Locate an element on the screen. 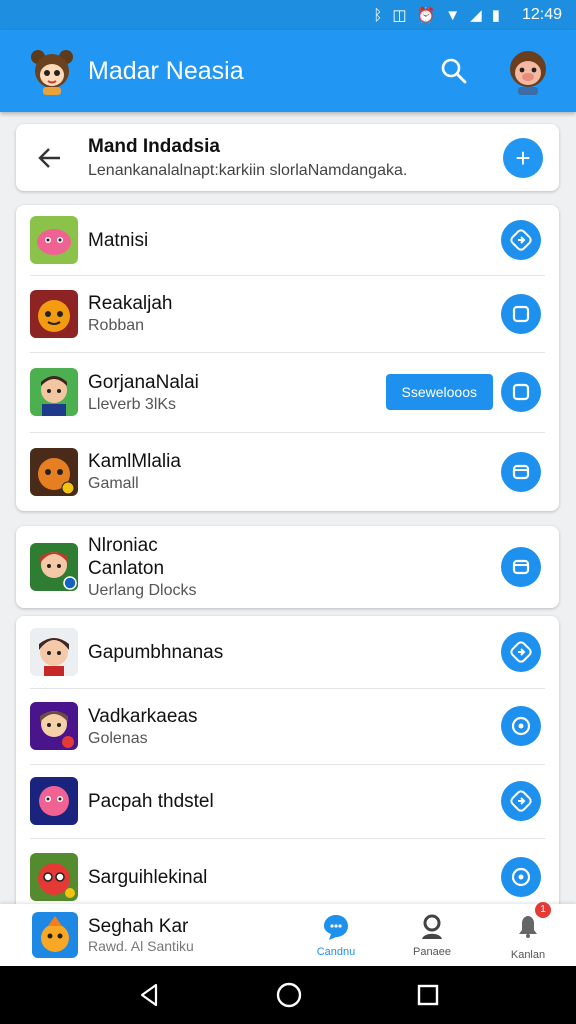 The width and height of the screenshot is (576, 1024). bluetooth-icon: ᛒ is located at coordinates (378, 15).